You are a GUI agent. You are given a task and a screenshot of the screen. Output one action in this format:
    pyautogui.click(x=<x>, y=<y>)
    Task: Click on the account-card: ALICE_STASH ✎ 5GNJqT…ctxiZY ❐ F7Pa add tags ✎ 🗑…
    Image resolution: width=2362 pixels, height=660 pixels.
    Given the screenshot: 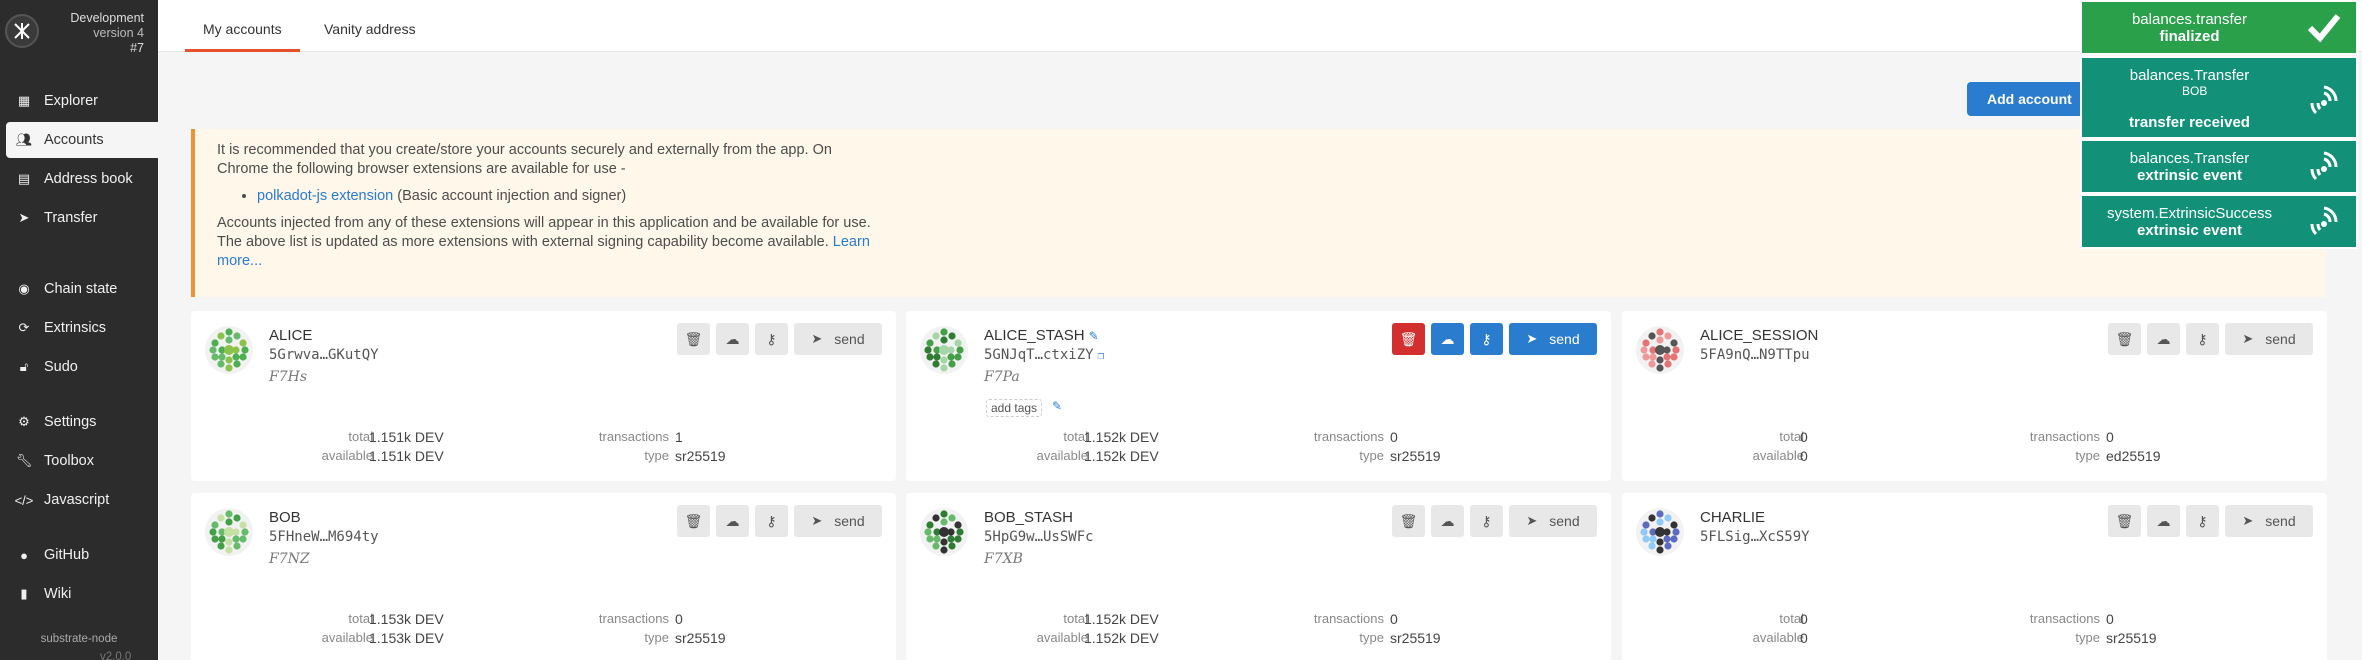 What is the action you would take?
    pyautogui.click(x=1258, y=396)
    